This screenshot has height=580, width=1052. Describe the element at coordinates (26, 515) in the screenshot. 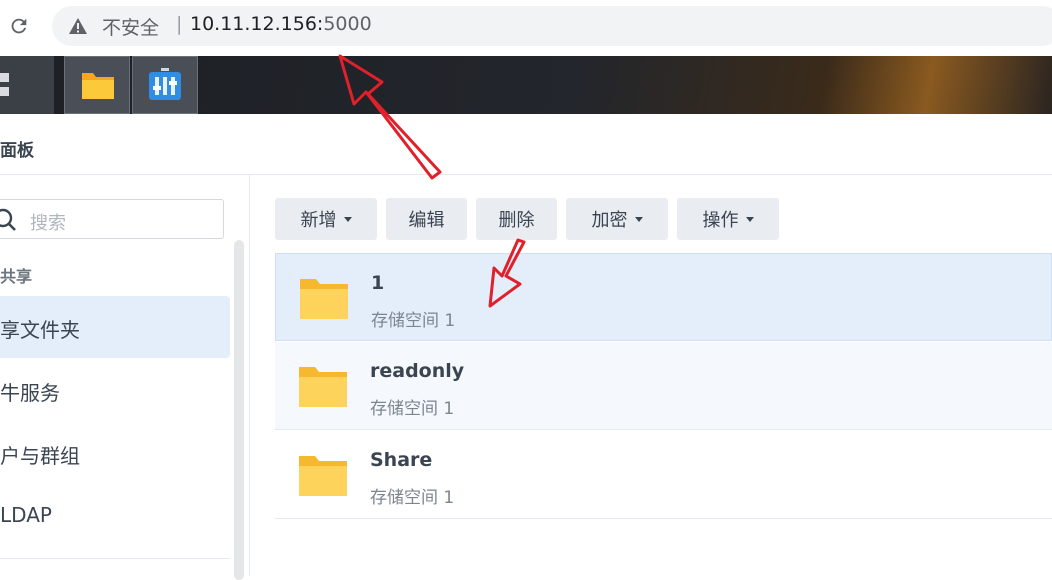

I see `sidebar-item-label: LDAP` at that location.